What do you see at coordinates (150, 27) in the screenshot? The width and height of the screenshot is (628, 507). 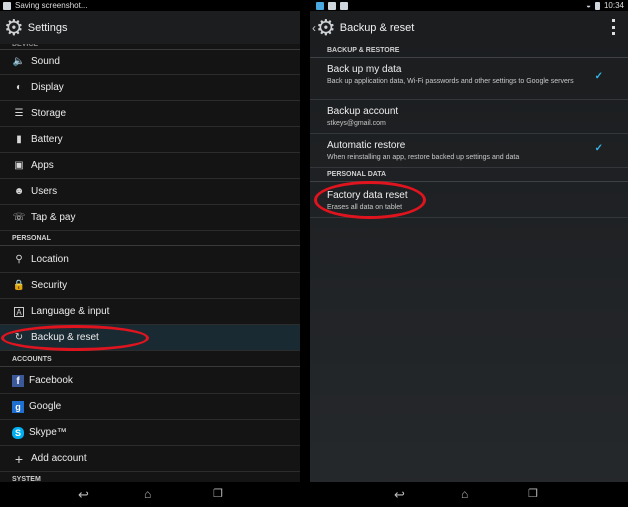 I see `settings-action-bar: ⚙ Settings` at bounding box center [150, 27].